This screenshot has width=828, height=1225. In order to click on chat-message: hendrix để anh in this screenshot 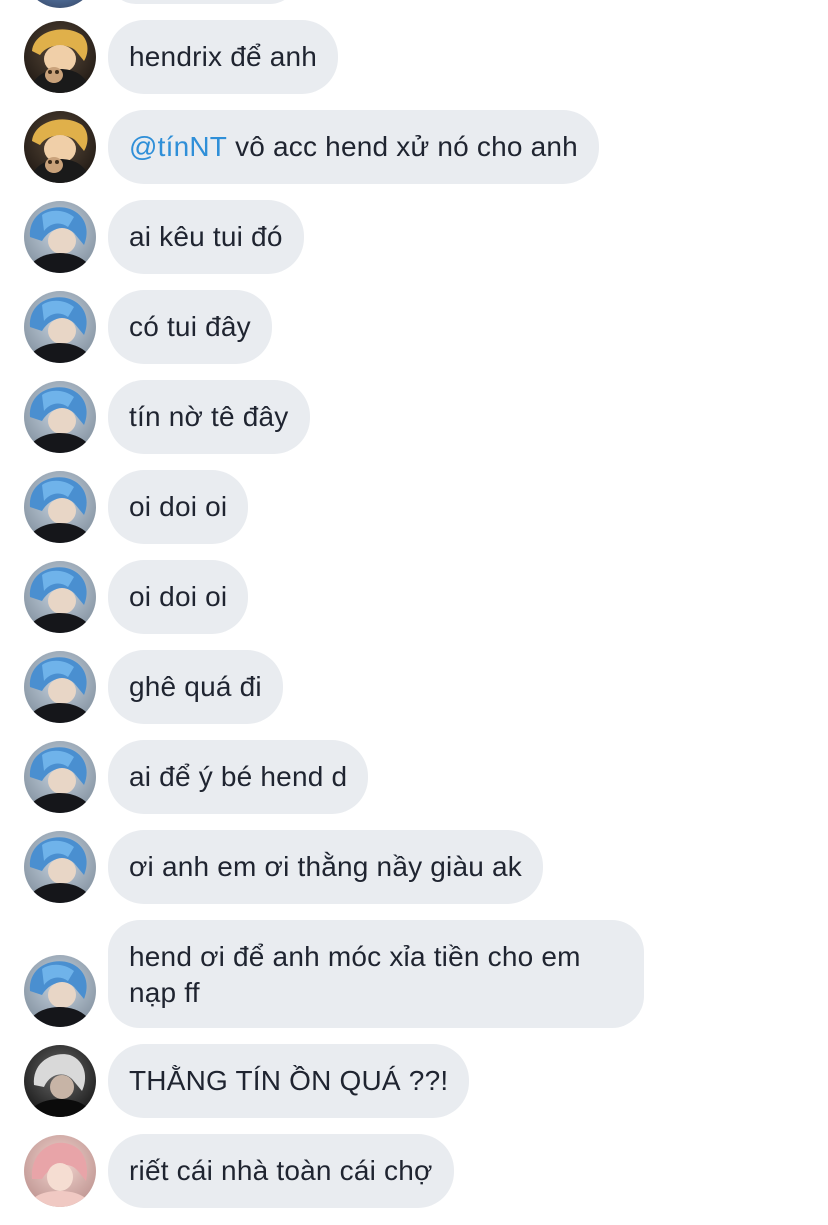, I will do `click(414, 57)`.